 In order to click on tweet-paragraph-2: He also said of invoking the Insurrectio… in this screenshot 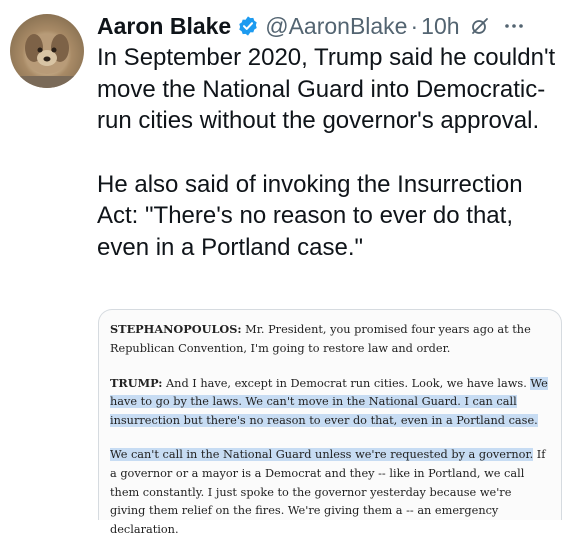, I will do `click(310, 215)`.